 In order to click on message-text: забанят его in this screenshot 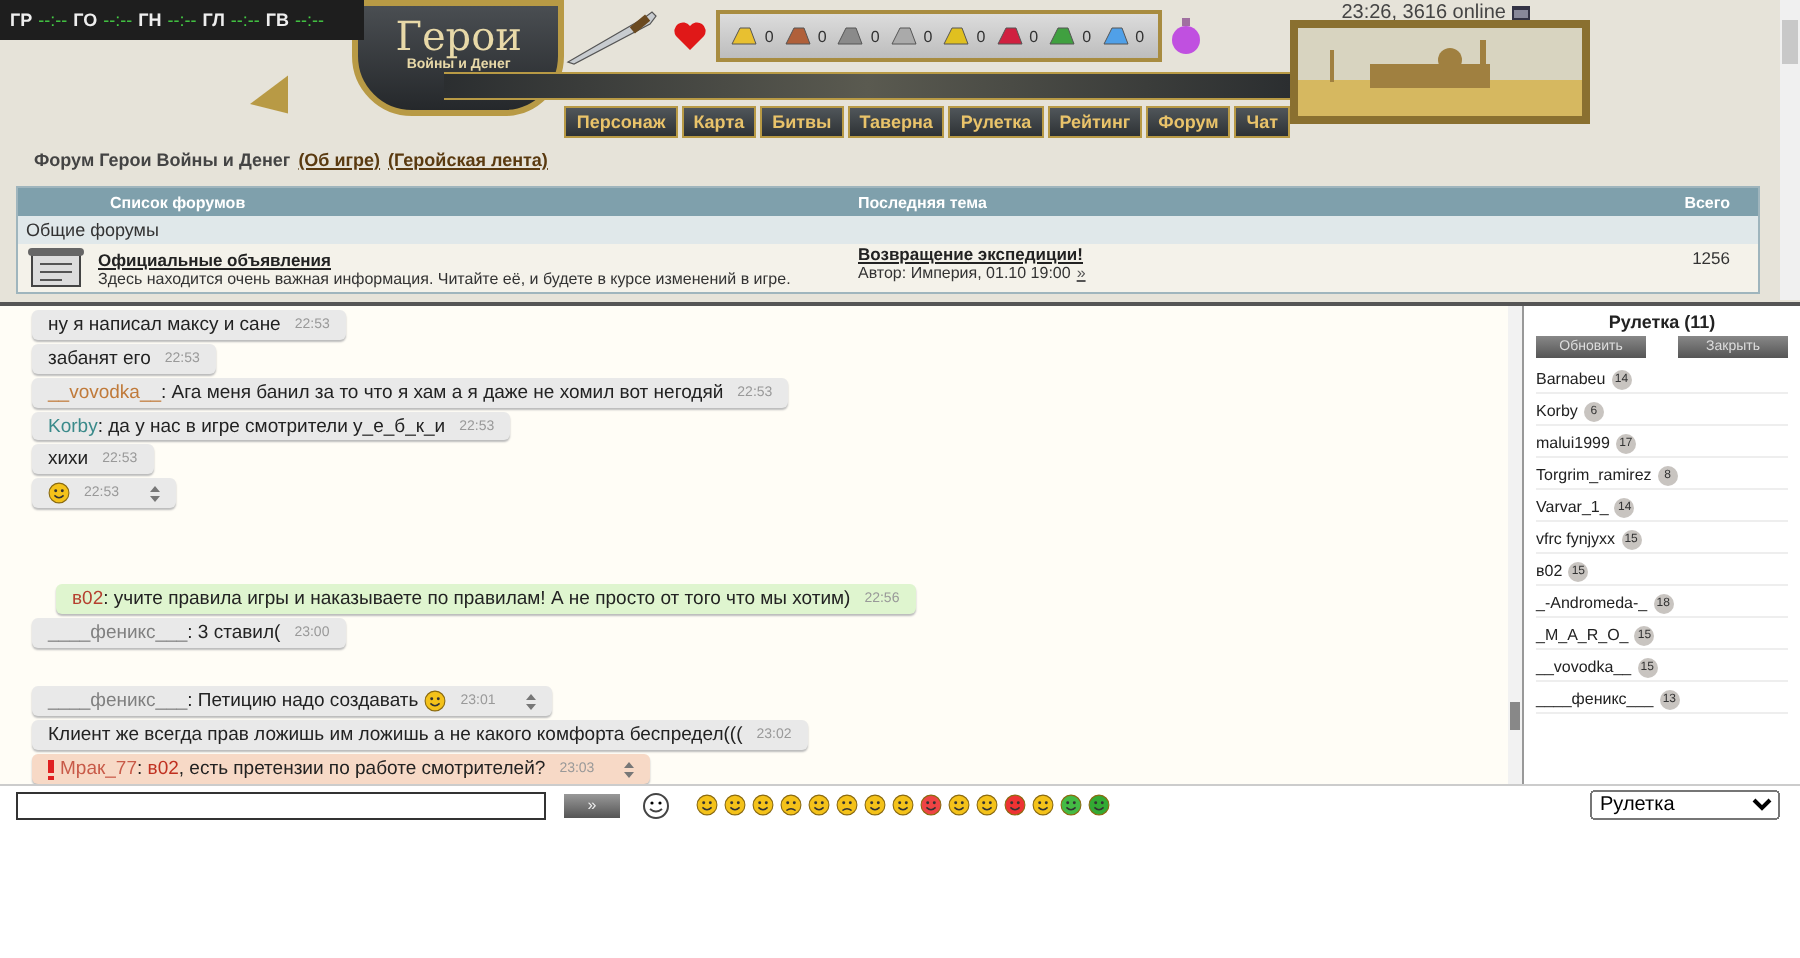, I will do `click(99, 358)`.